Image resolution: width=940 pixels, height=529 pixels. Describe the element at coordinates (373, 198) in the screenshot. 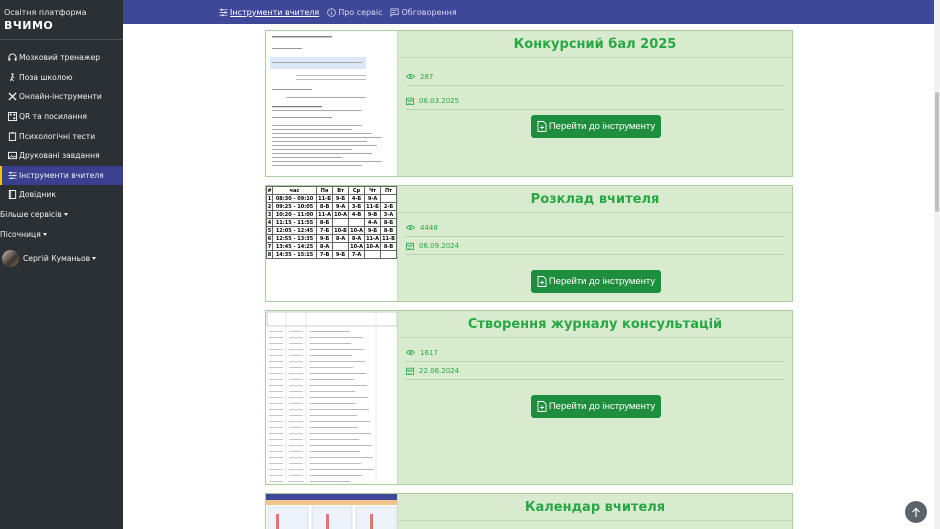

I see `table-cell: 9-А` at that location.